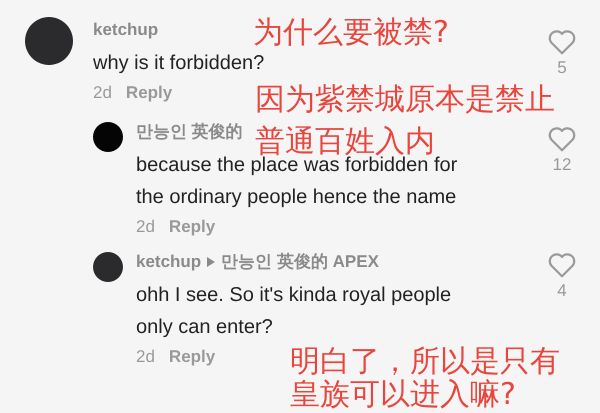  I want to click on username: 만능인 英俊的 APEX, so click(300, 262).